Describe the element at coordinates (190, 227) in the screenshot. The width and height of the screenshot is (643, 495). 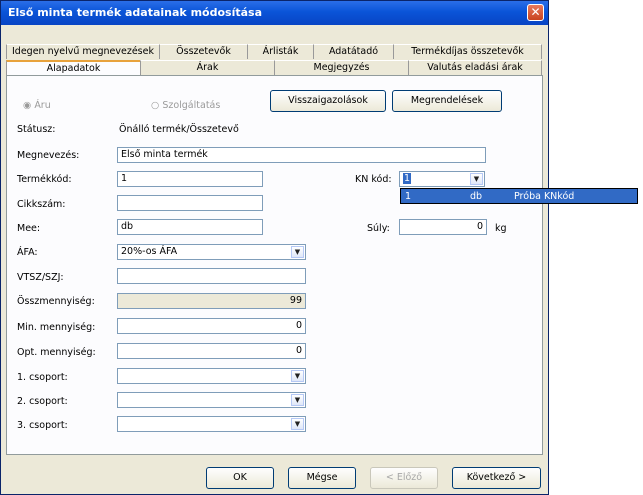
I see `mee-input: db` at that location.